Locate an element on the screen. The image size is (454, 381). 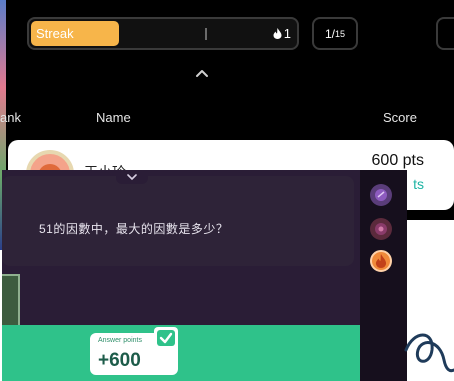
streak-bar: Streak 1 is located at coordinates (163, 33).